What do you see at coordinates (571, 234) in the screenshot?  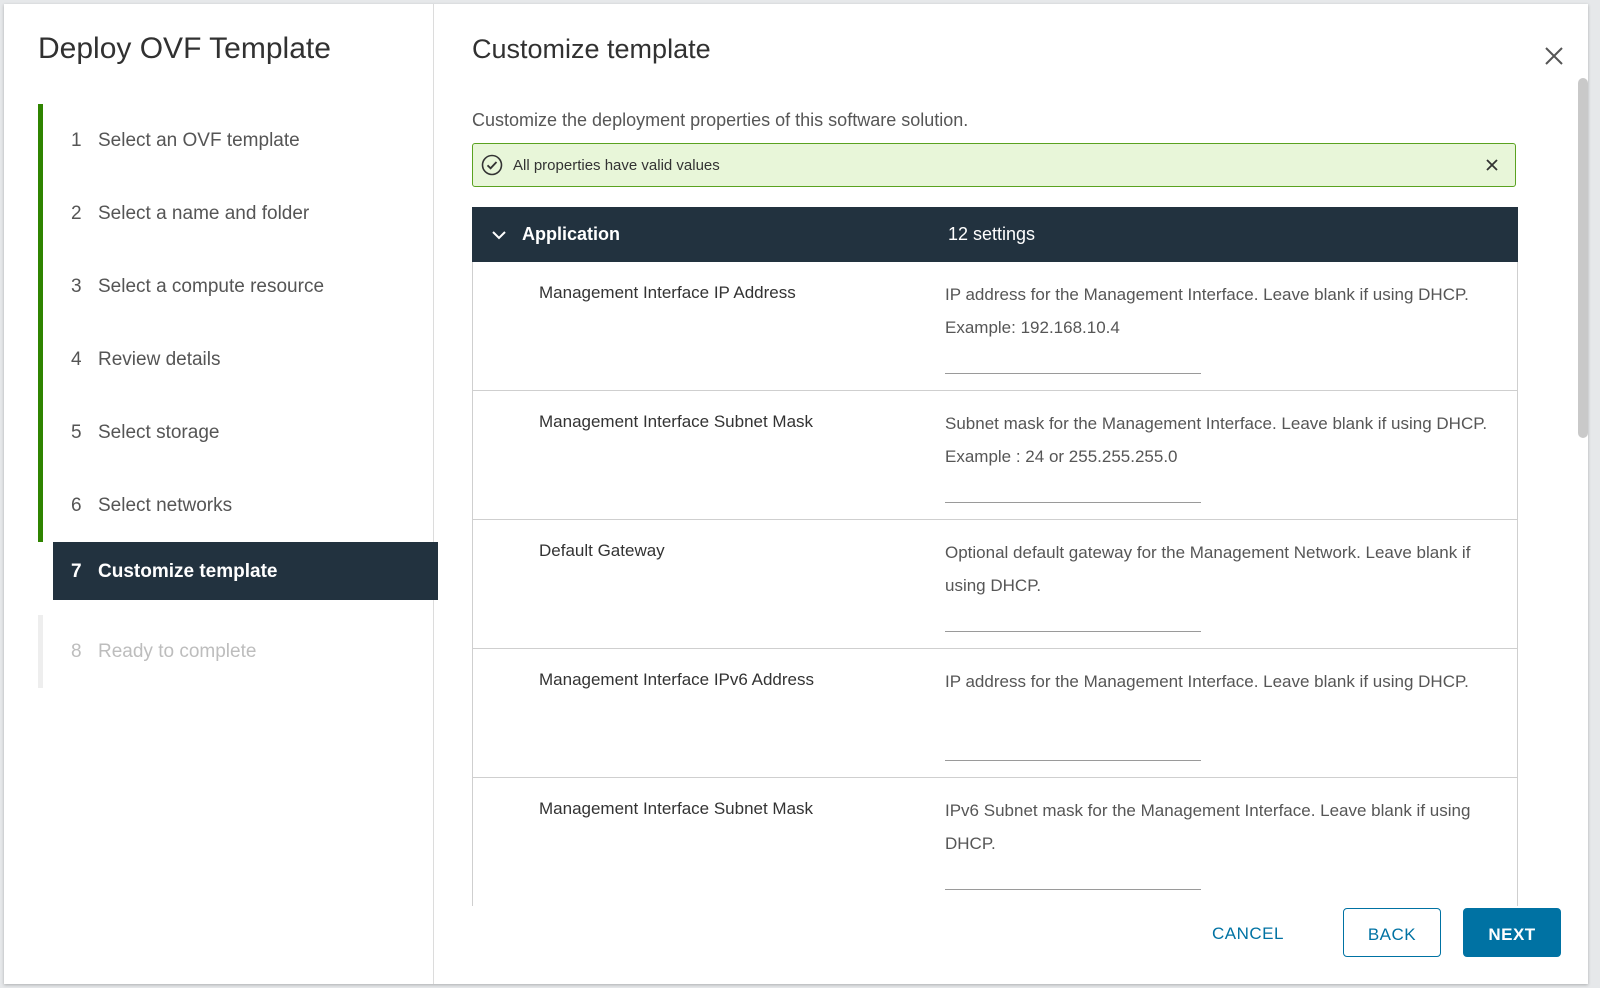 I see `group-name: Application` at bounding box center [571, 234].